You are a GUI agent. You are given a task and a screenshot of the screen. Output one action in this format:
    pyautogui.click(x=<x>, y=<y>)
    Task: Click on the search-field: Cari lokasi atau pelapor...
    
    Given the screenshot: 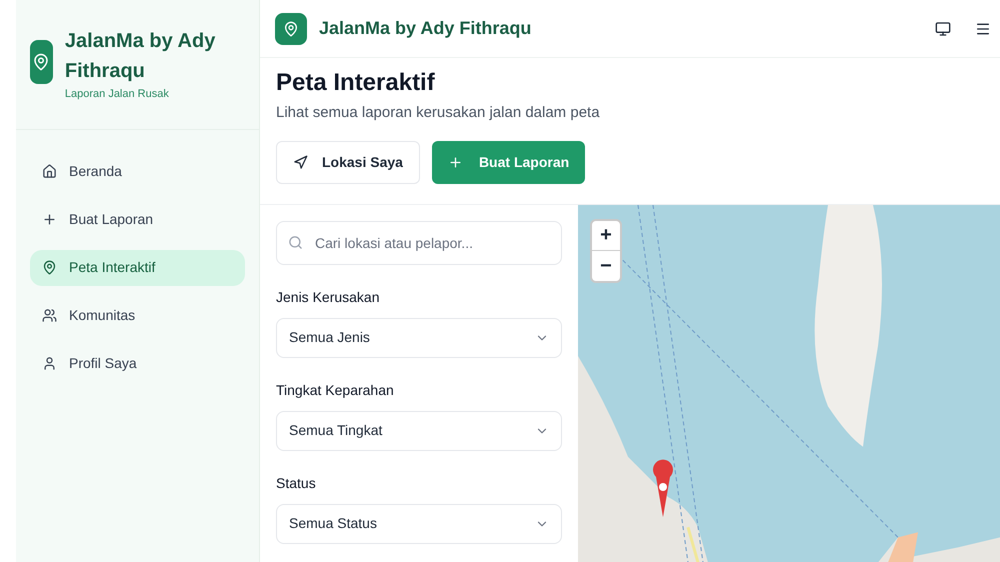 What is the action you would take?
    pyautogui.click(x=419, y=242)
    